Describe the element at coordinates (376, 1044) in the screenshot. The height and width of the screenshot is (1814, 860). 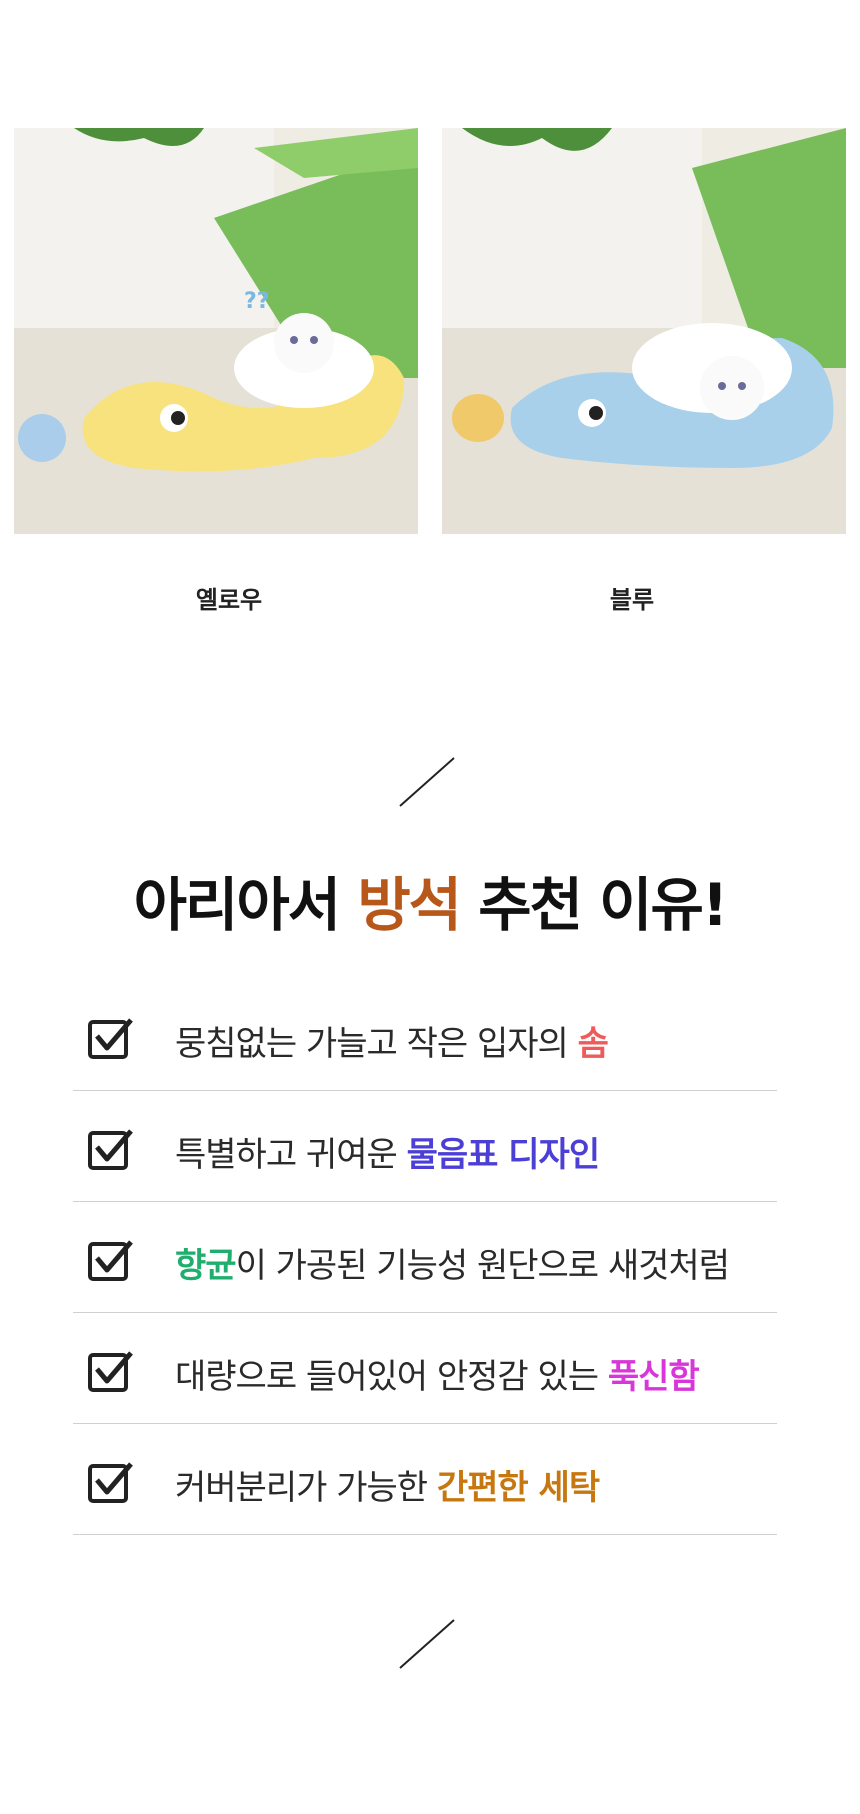
I see `reason-plain: 뭉침없는 가늘고 작은 입자의` at that location.